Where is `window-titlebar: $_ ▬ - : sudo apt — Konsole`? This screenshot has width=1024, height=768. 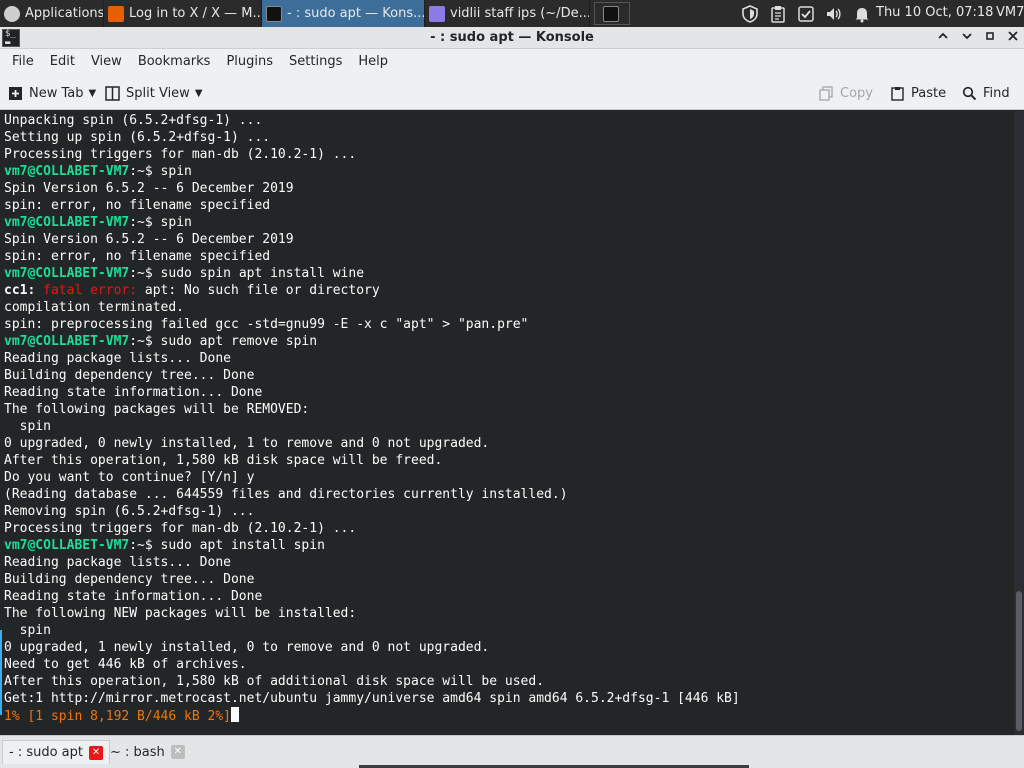 window-titlebar: $_ ▬ - : sudo apt — Konsole is located at coordinates (512, 38).